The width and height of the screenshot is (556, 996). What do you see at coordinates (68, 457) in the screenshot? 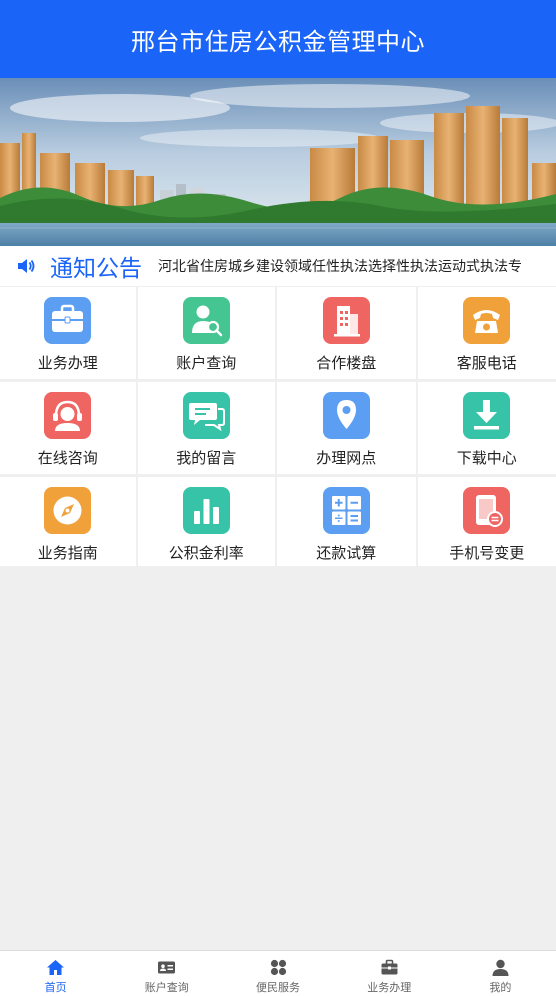
I see `service-label: 在线咨询` at bounding box center [68, 457].